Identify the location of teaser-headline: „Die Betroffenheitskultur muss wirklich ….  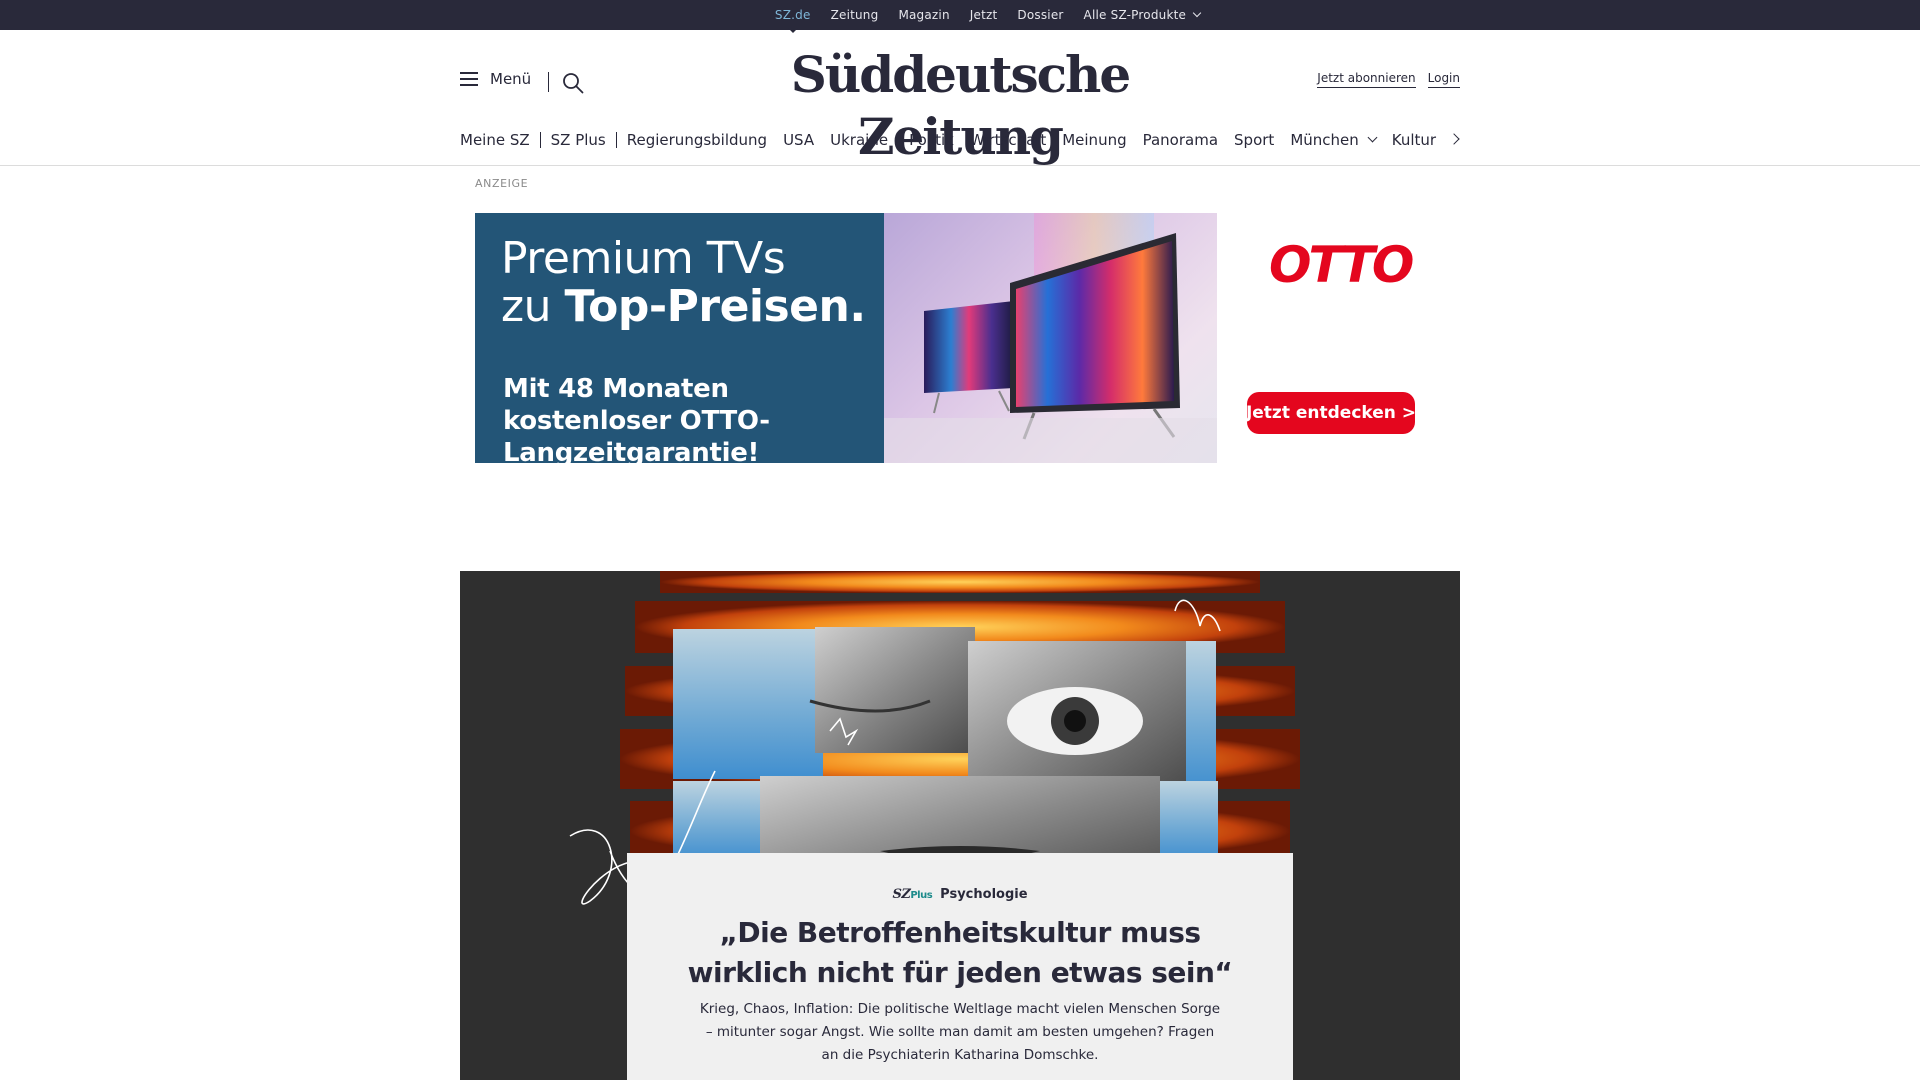
(960, 953).